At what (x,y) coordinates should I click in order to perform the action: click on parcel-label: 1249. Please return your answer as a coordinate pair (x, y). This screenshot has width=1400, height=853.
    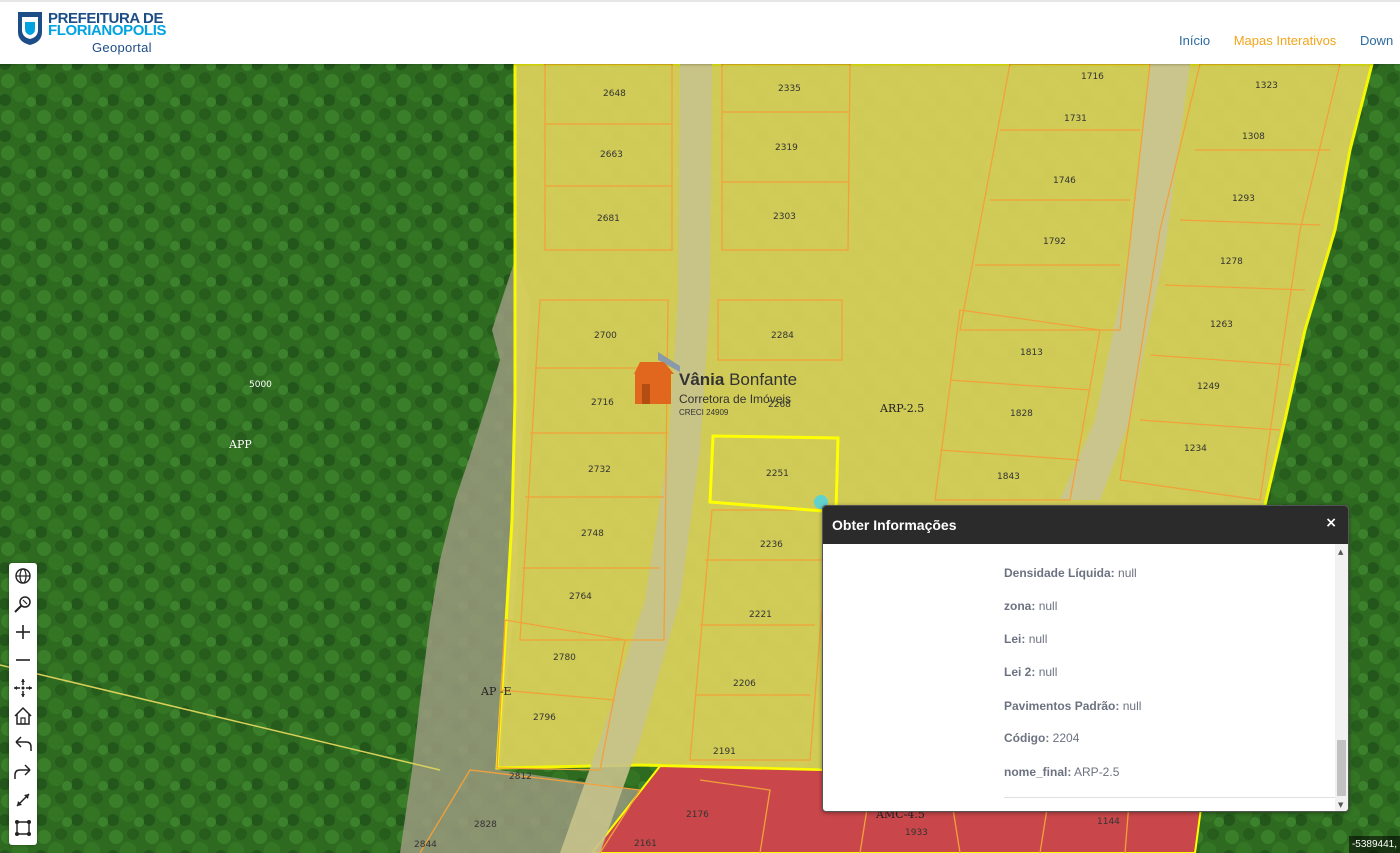
    Looking at the image, I should click on (1208, 387).